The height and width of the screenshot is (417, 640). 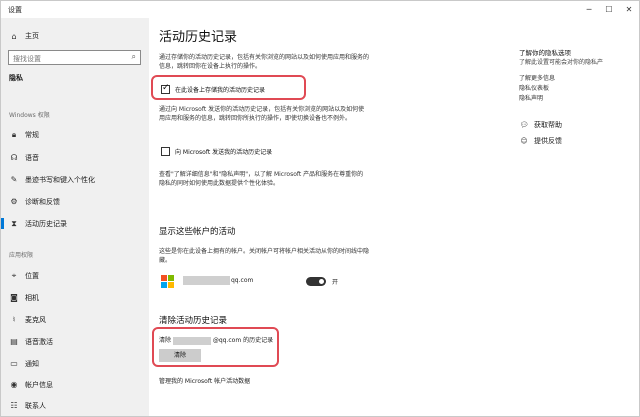 I want to click on checkbox-send-history: 向 Microsoft 发送我的活动历史记录, so click(x=216, y=151).